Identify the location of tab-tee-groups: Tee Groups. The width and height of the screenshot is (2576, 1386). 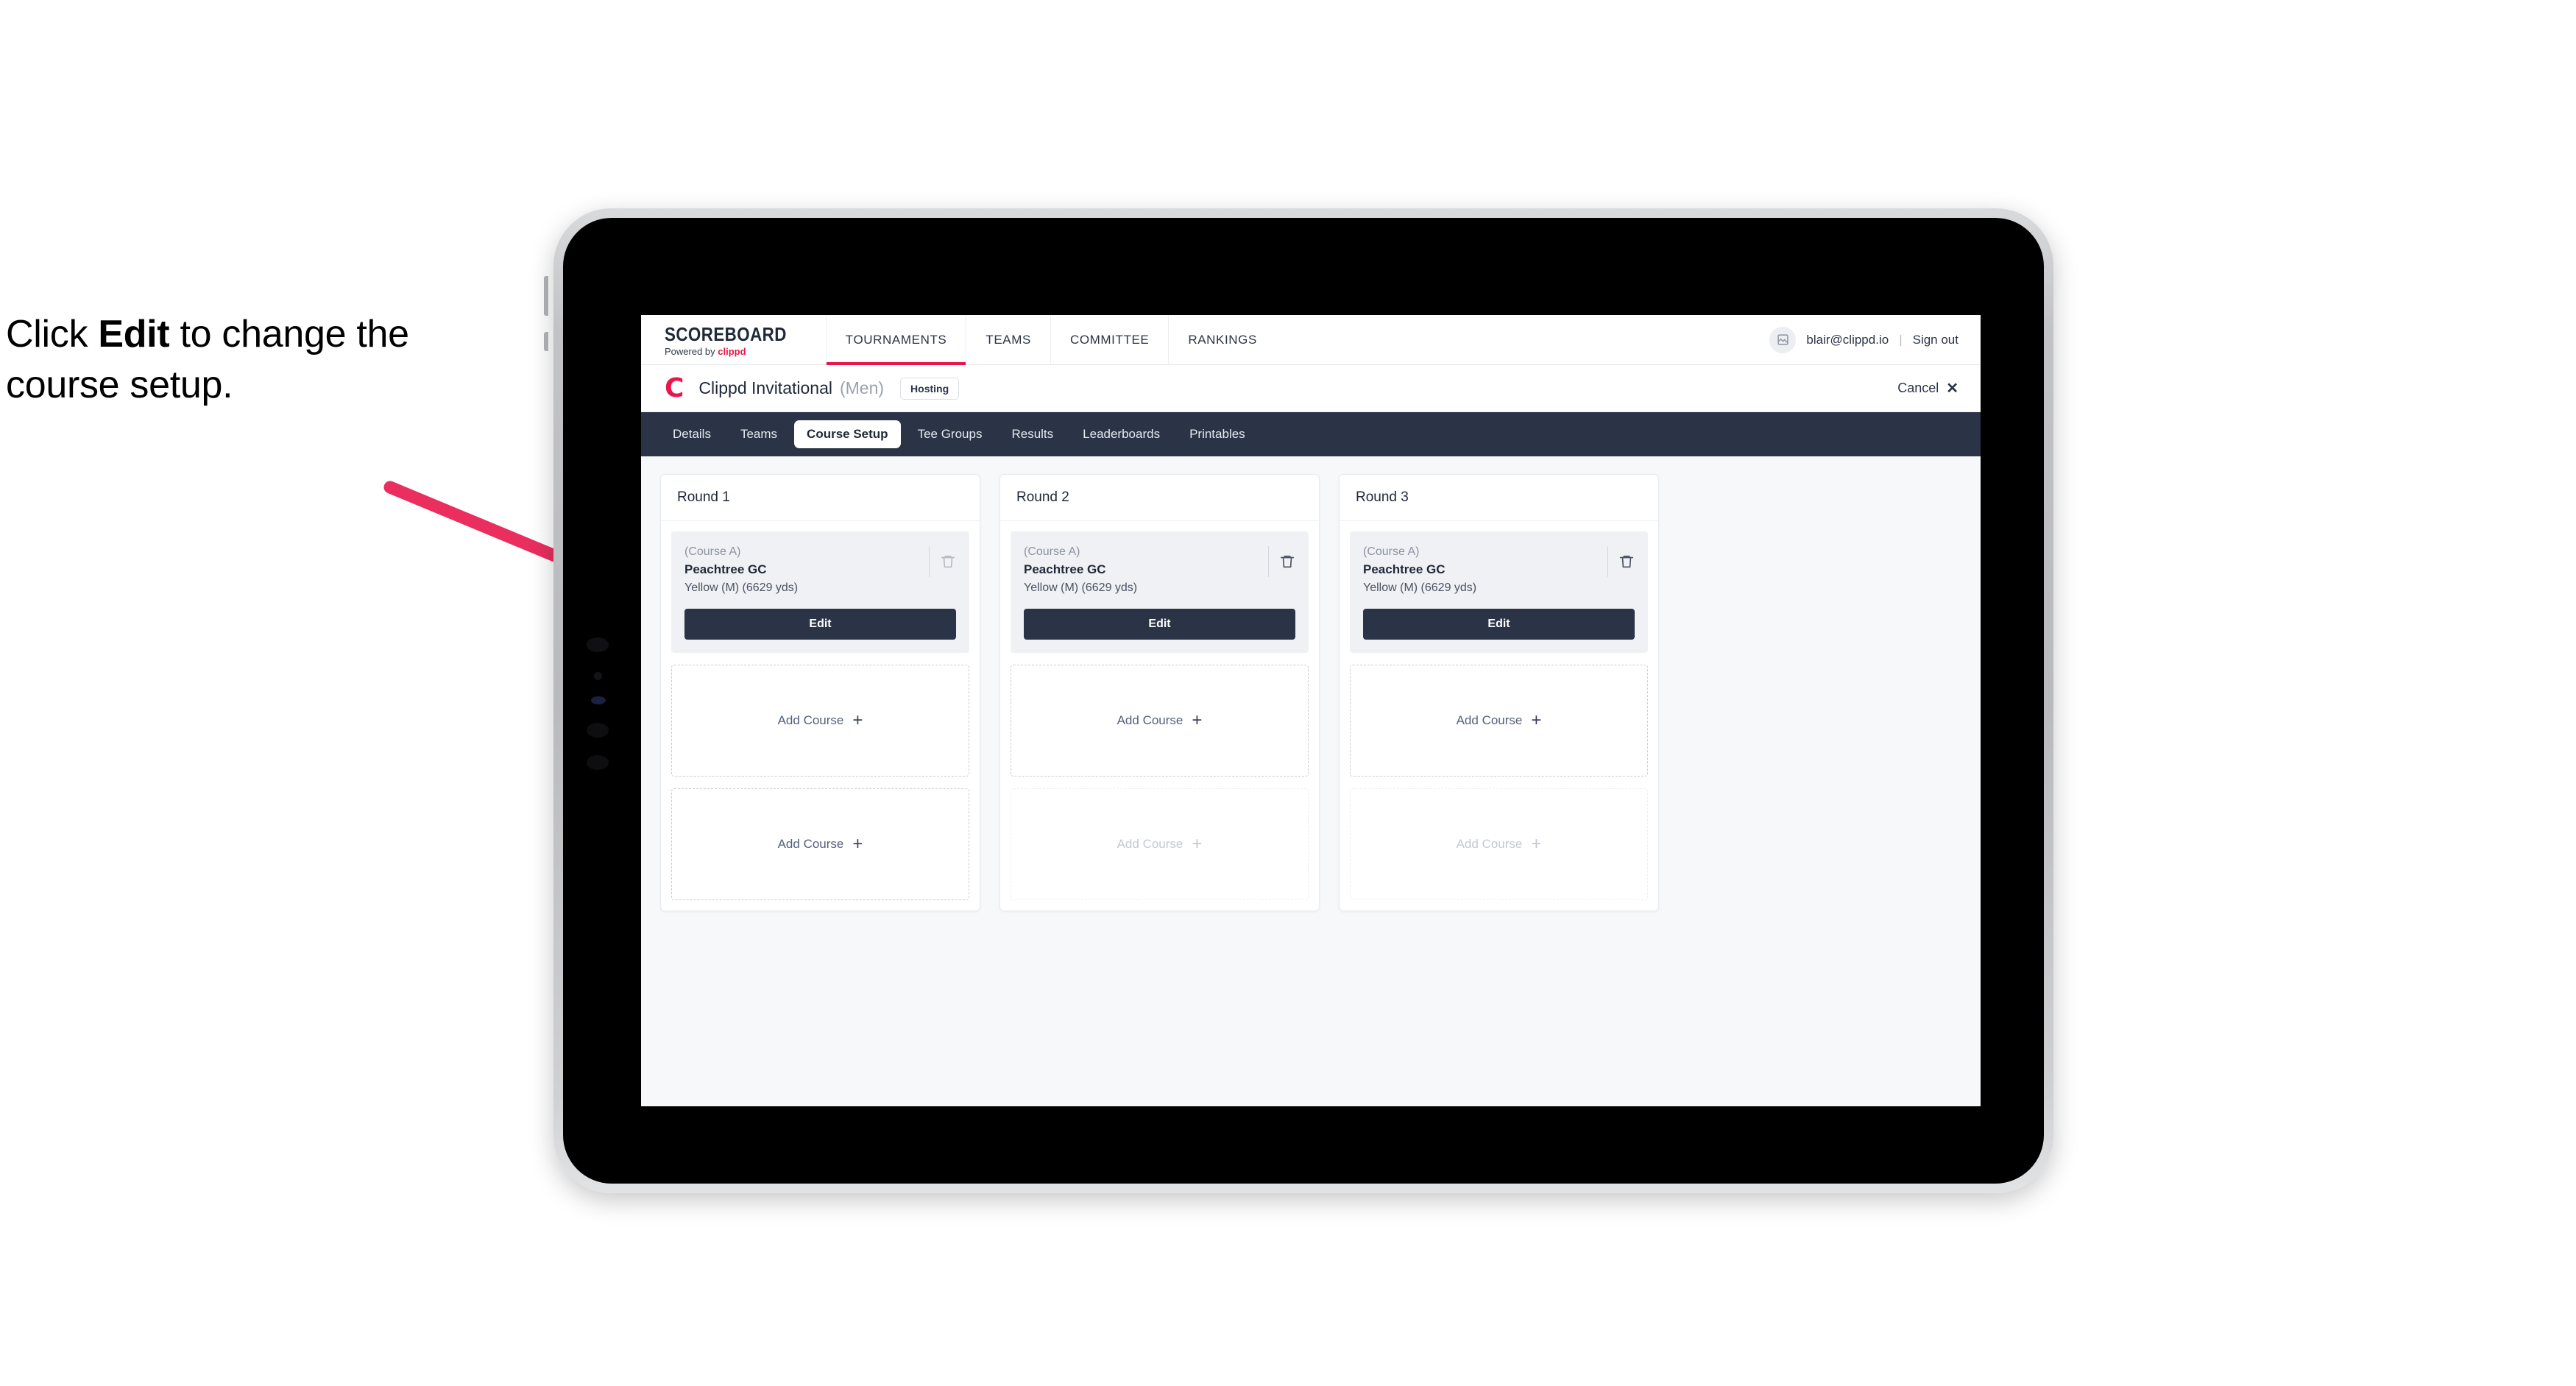
(950, 434).